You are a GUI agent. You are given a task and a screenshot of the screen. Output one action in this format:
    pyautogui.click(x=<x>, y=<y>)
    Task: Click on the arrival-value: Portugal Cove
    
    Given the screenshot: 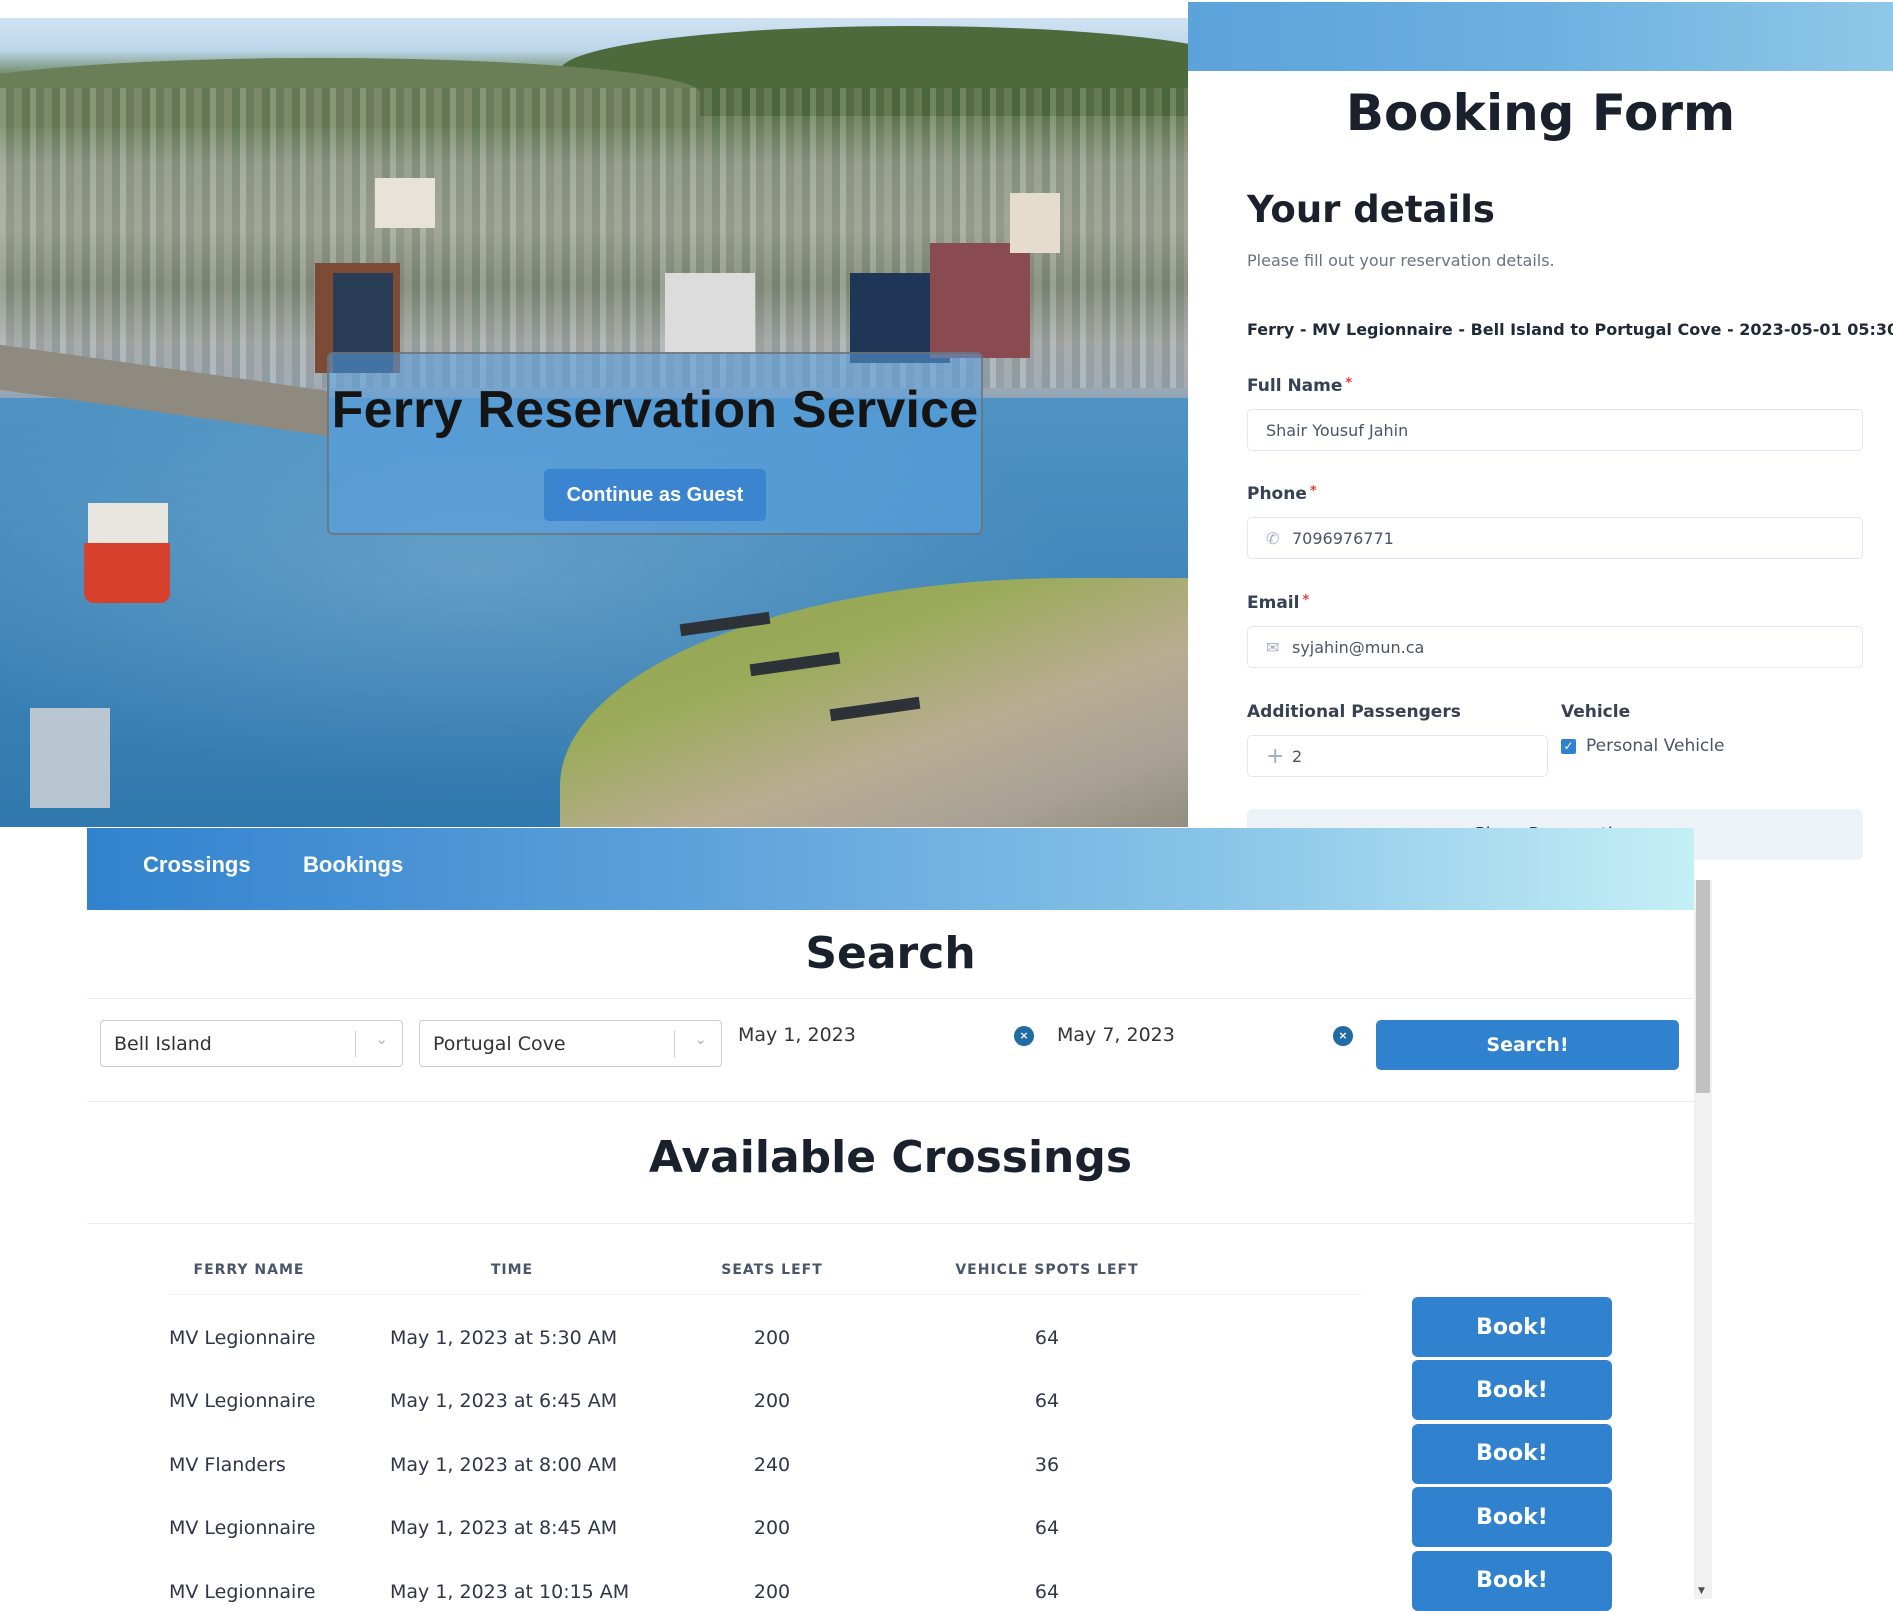 What is the action you would take?
    pyautogui.click(x=499, y=1043)
    